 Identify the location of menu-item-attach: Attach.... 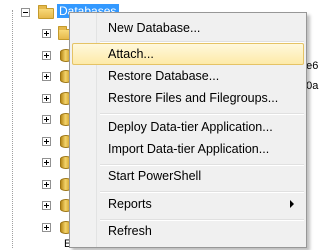
(188, 54).